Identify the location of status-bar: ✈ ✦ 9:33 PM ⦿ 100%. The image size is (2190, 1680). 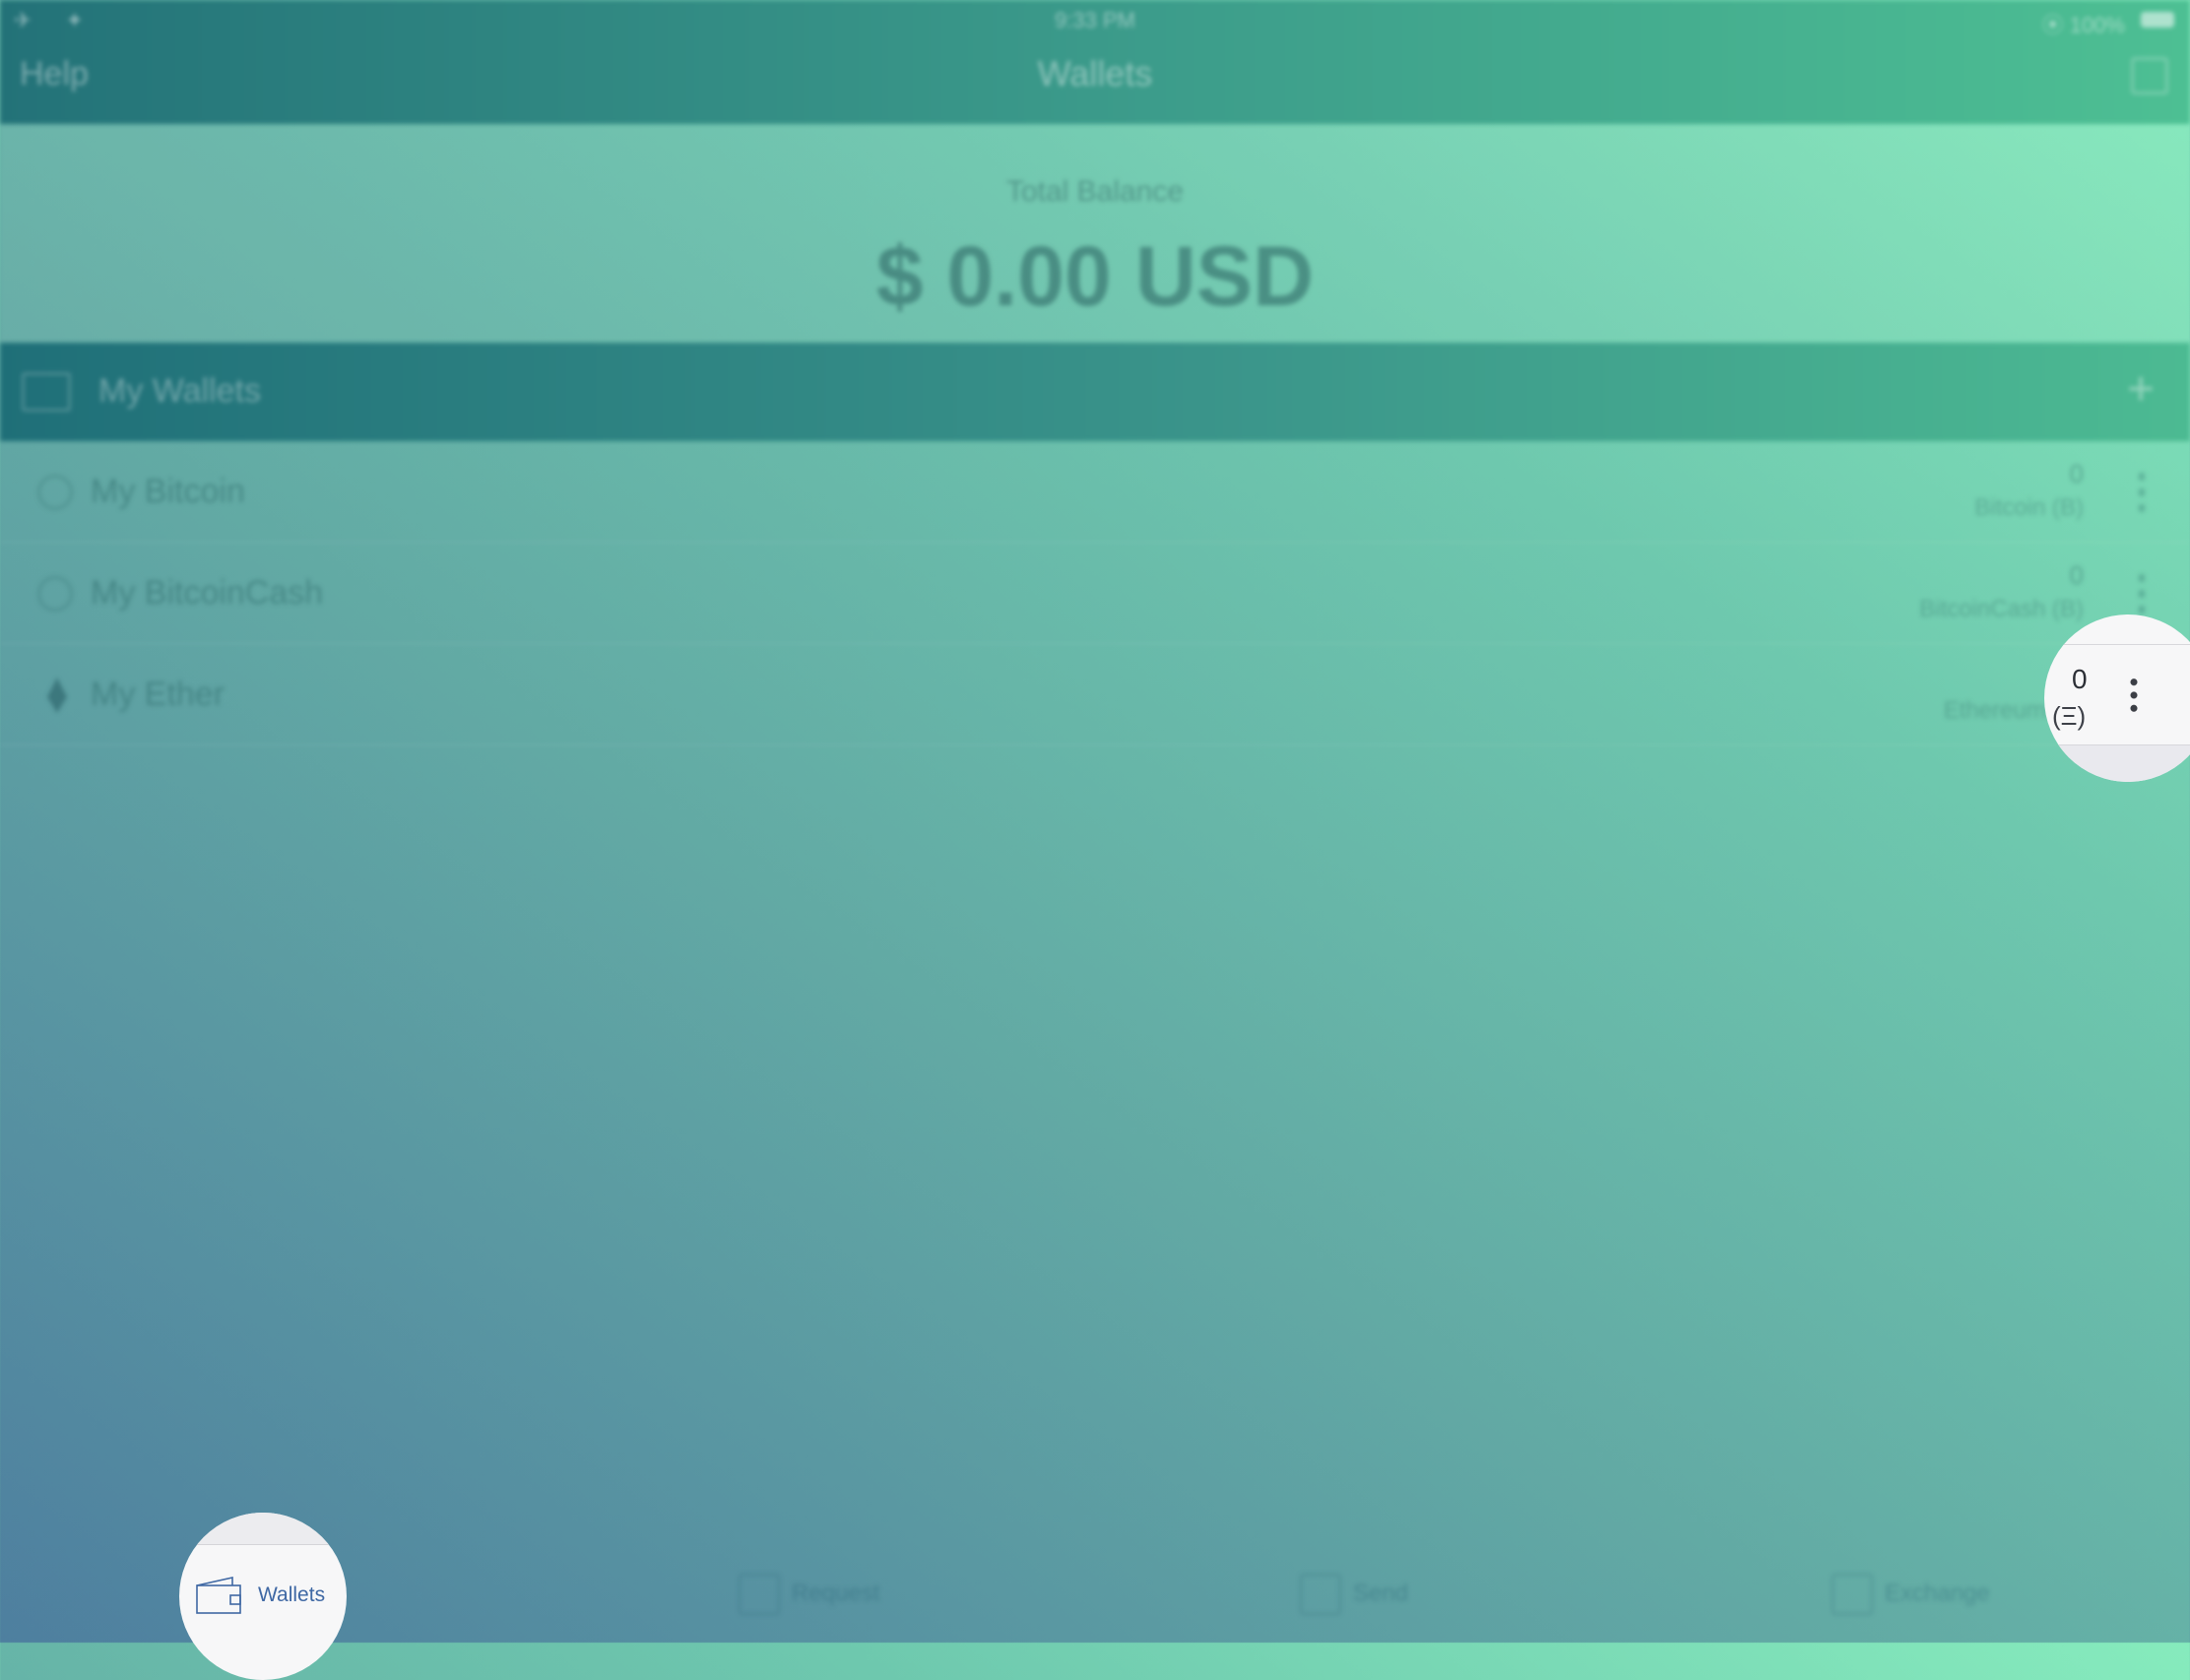
(1095, 19).